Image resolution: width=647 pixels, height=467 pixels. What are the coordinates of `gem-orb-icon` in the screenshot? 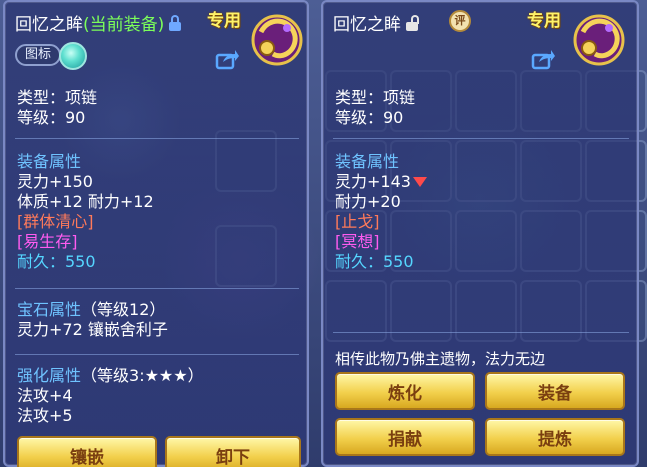 It's located at (73, 56).